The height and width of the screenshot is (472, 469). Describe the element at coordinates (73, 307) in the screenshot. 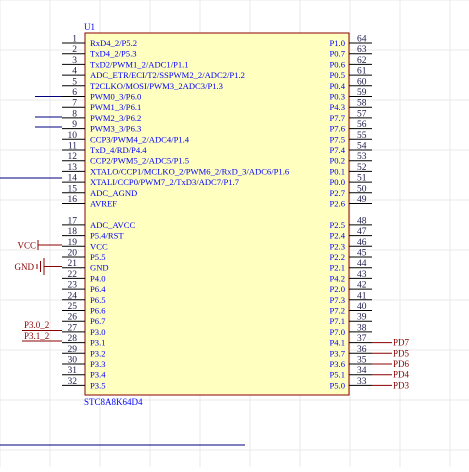

I see `pin-number: 25` at that location.